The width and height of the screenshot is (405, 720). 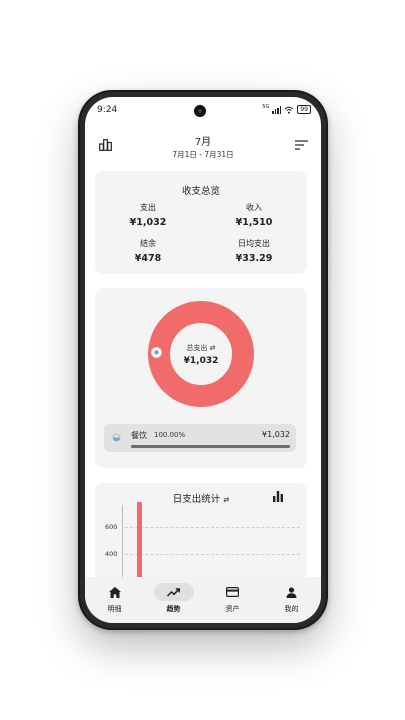 What do you see at coordinates (173, 609) in the screenshot?
I see `nav-trend-label: 趋势` at bounding box center [173, 609].